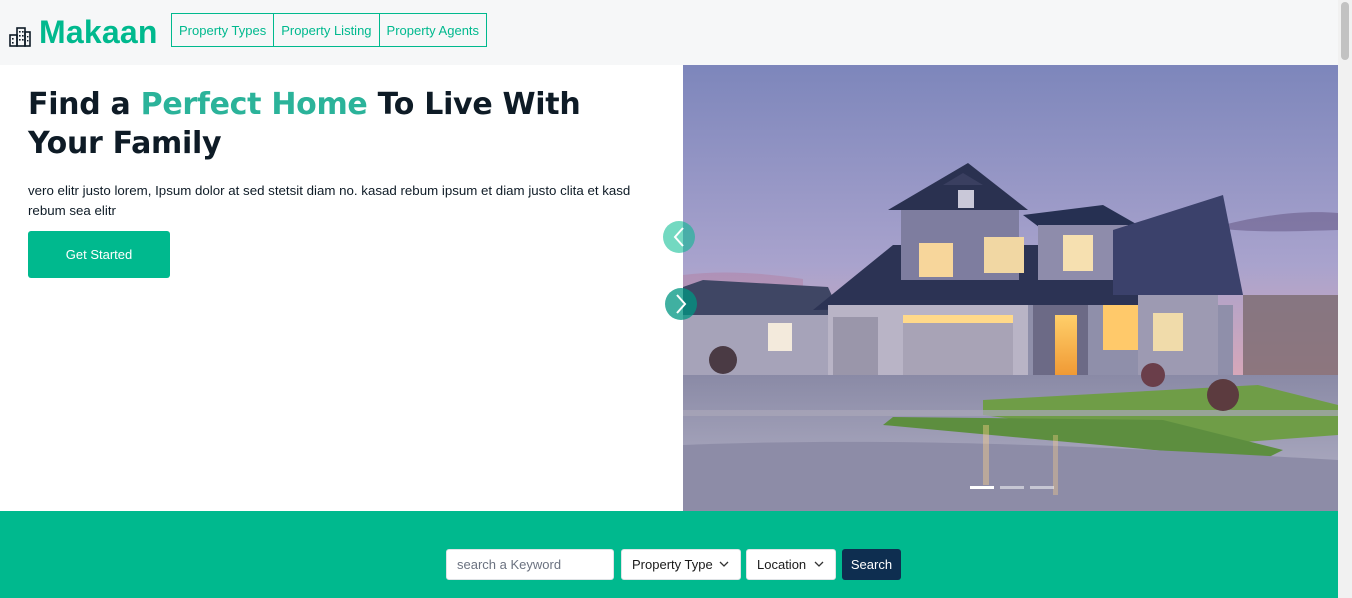 Image resolution: width=1352 pixels, height=598 pixels. What do you see at coordinates (254, 104) in the screenshot?
I see `hero-title-accent: Perfect Home` at bounding box center [254, 104].